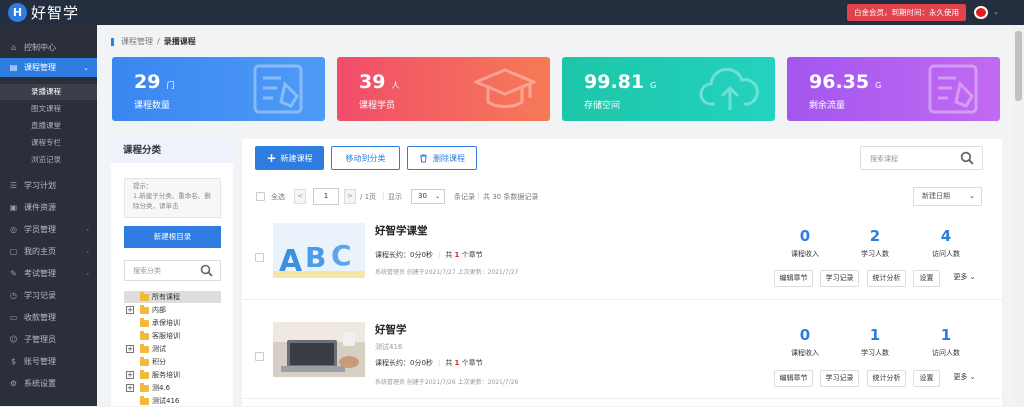 This screenshot has height=407, width=1024. Describe the element at coordinates (614, 82) in the screenshot. I see `stat-value: 99.81` at that location.